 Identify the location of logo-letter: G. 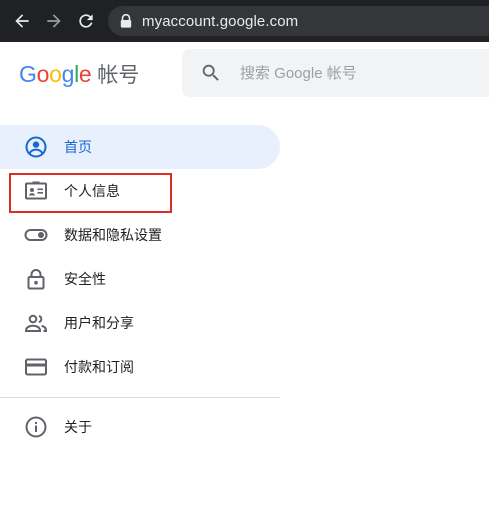
(28, 73).